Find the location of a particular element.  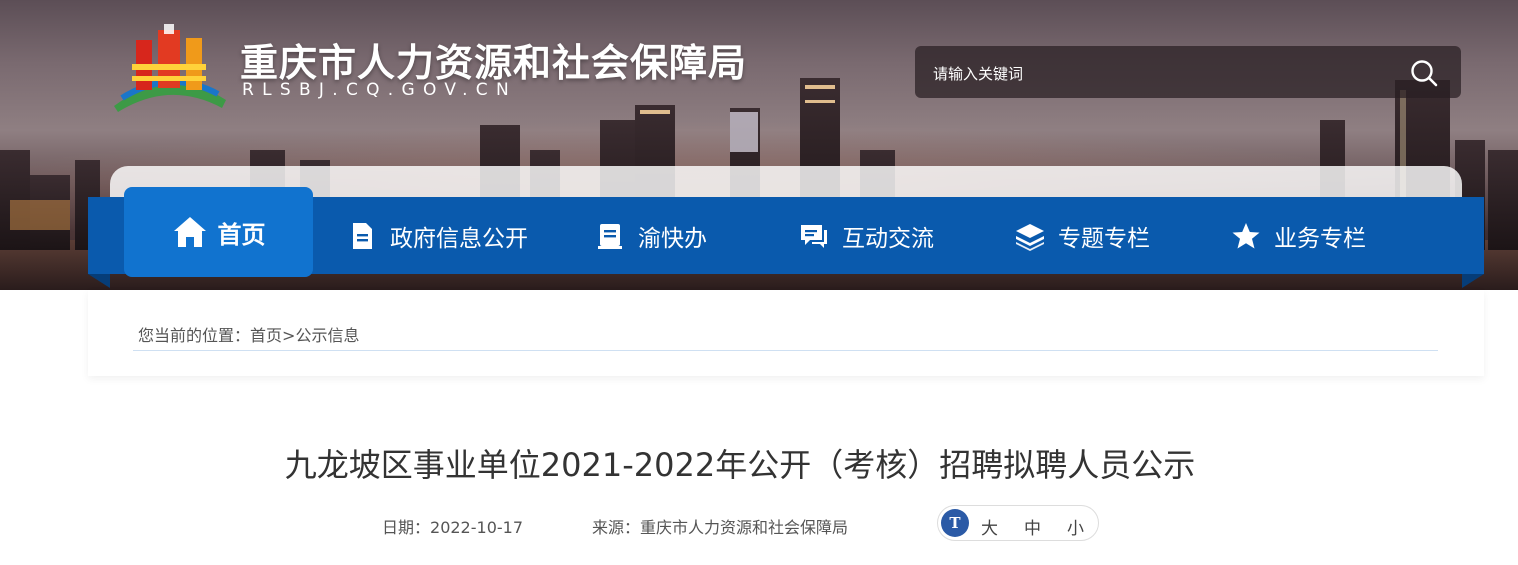

search-input: 请输入关键词 is located at coordinates (1188, 72).